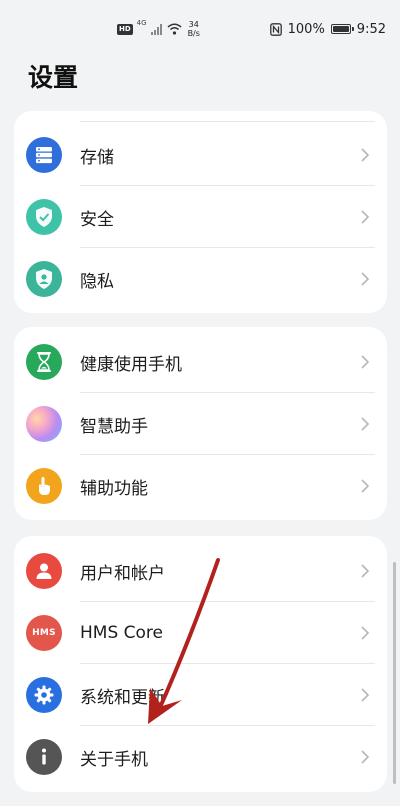 The image size is (400, 806). I want to click on privacy-icon, so click(44, 279).